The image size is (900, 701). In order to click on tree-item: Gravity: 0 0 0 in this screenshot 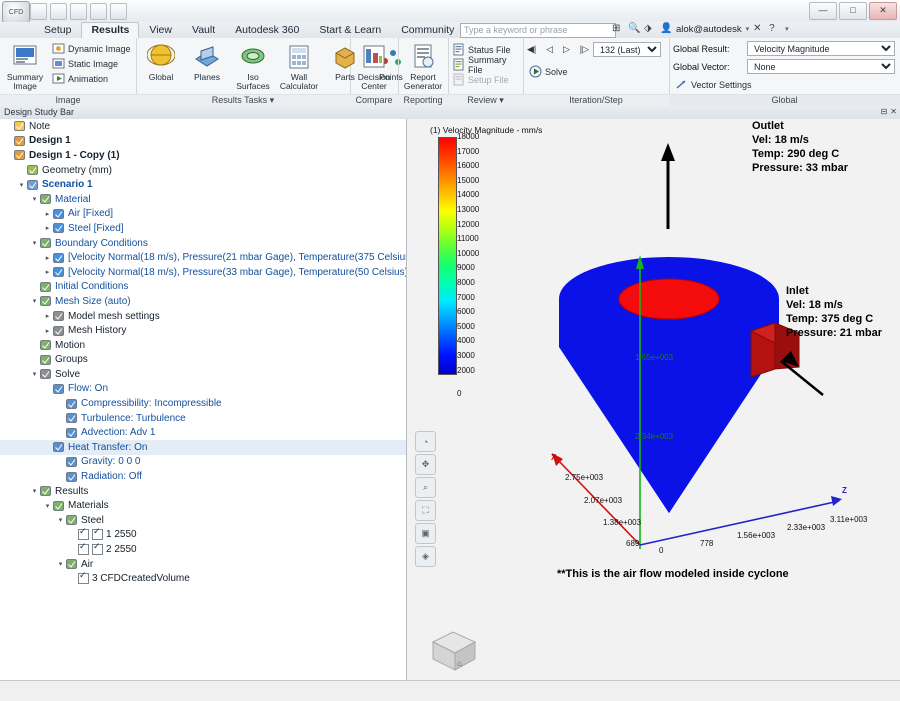, I will do `click(203, 462)`.